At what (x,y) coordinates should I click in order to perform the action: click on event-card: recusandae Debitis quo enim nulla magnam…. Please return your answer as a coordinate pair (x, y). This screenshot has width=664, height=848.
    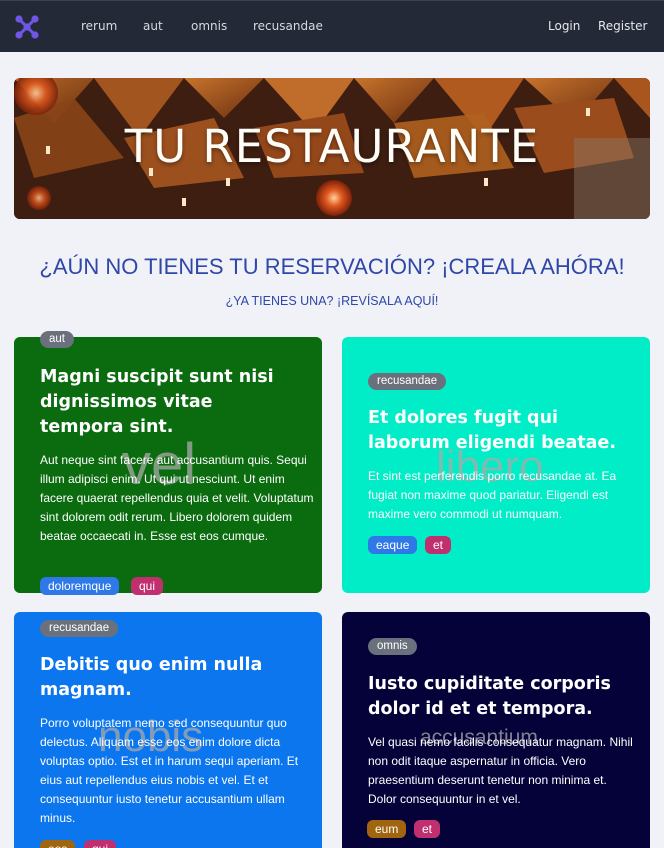
    Looking at the image, I should click on (168, 730).